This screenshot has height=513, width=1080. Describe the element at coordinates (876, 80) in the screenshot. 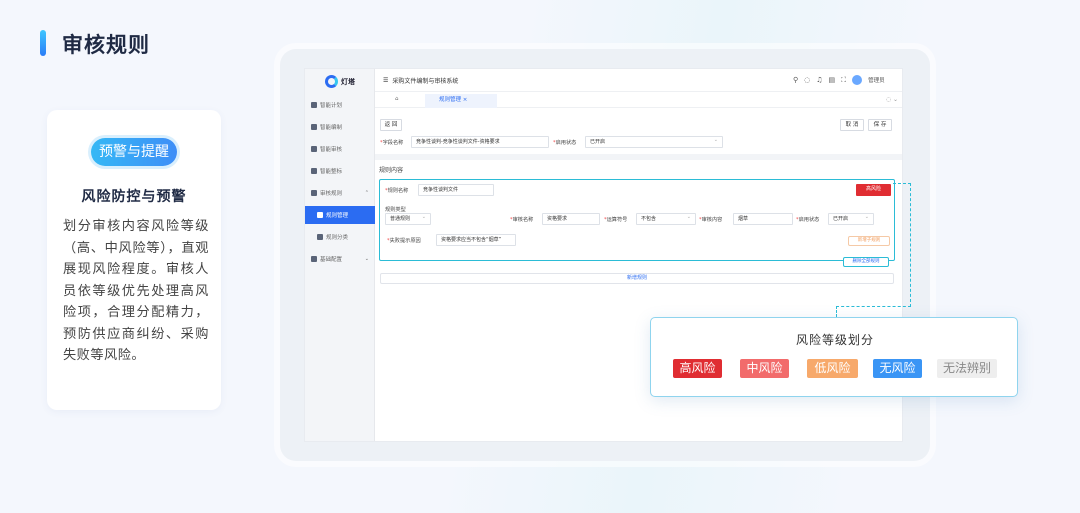

I see `user-name: 管理员` at that location.